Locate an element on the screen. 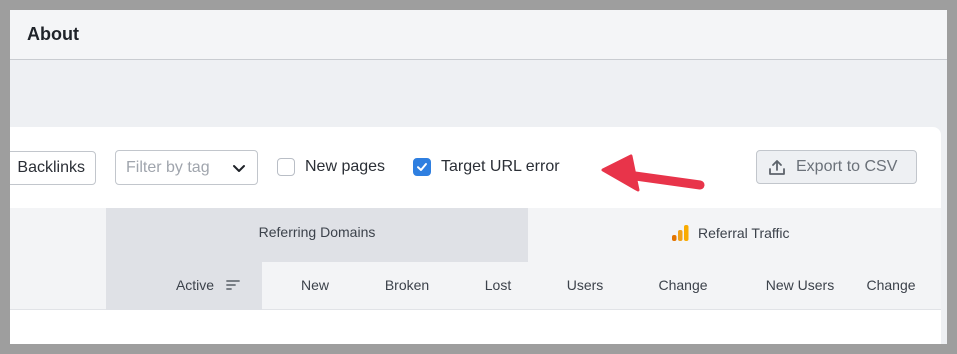 The width and height of the screenshot is (957, 354). column-header-broken: Broken is located at coordinates (407, 285).